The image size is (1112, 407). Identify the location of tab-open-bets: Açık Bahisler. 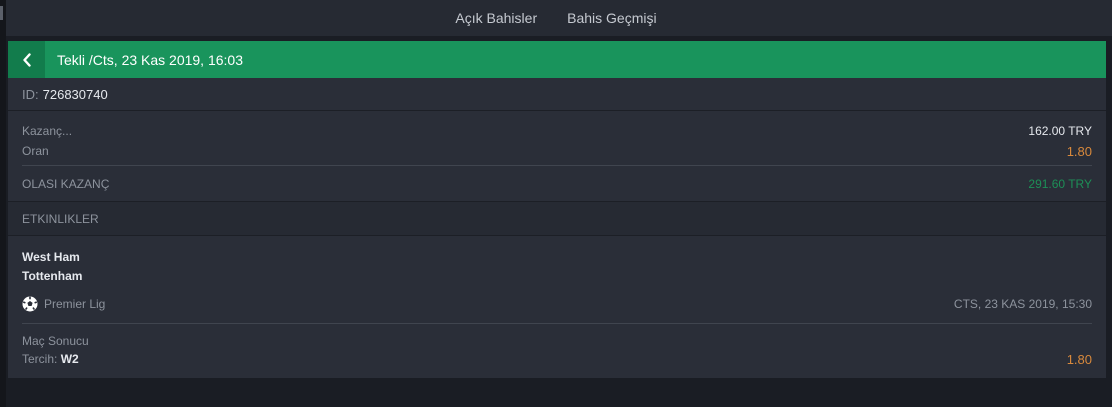
(496, 18).